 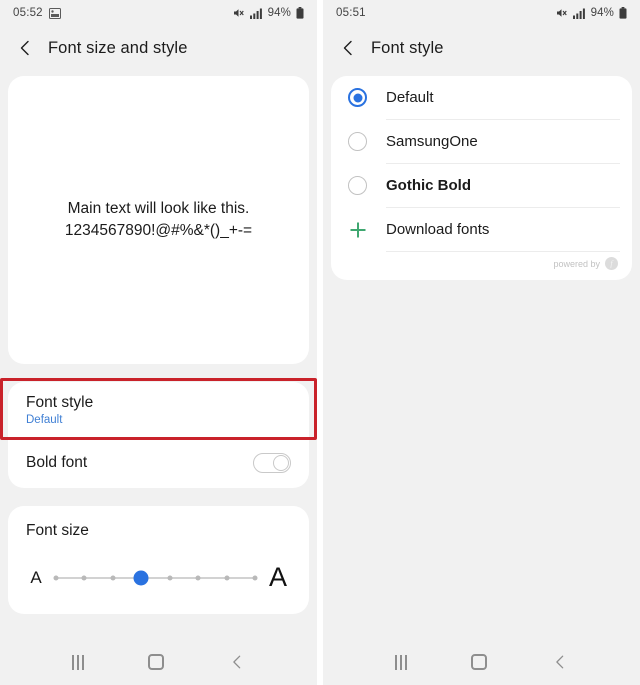 What do you see at coordinates (44, 420) in the screenshot?
I see `font-style-value: Default` at bounding box center [44, 420].